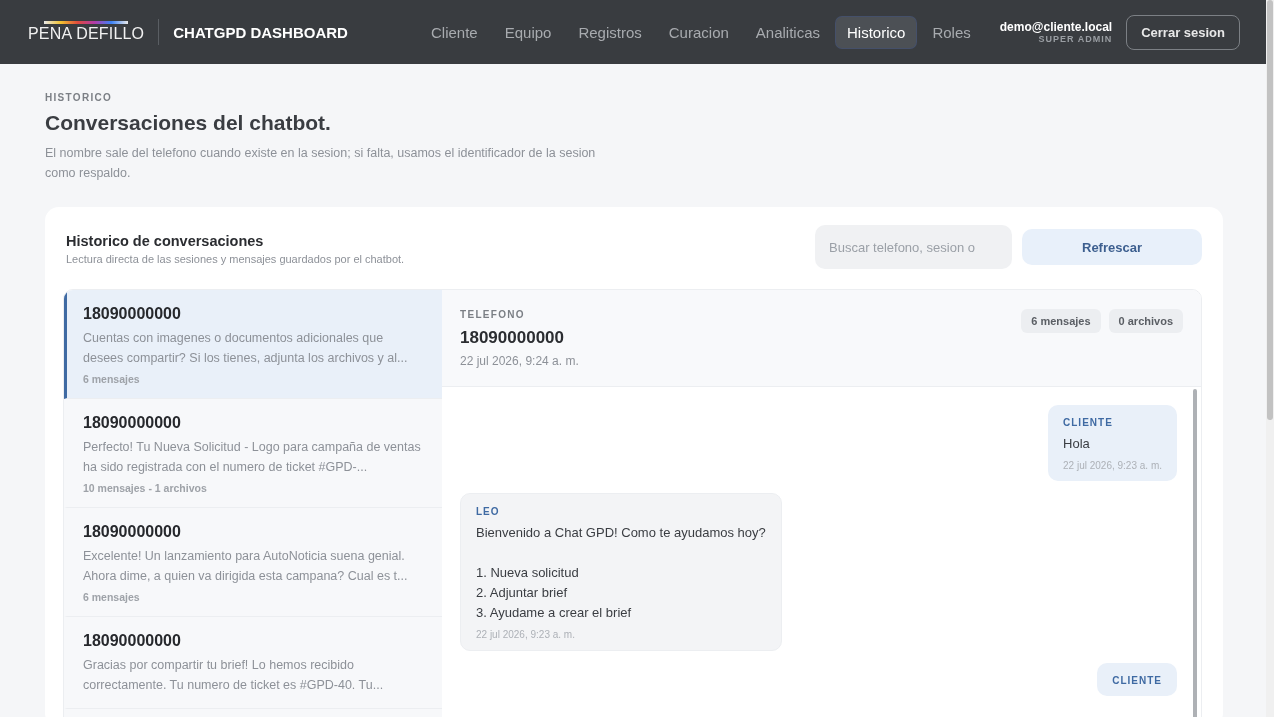  I want to click on user-role: SUPER ADMIN, so click(1075, 39).